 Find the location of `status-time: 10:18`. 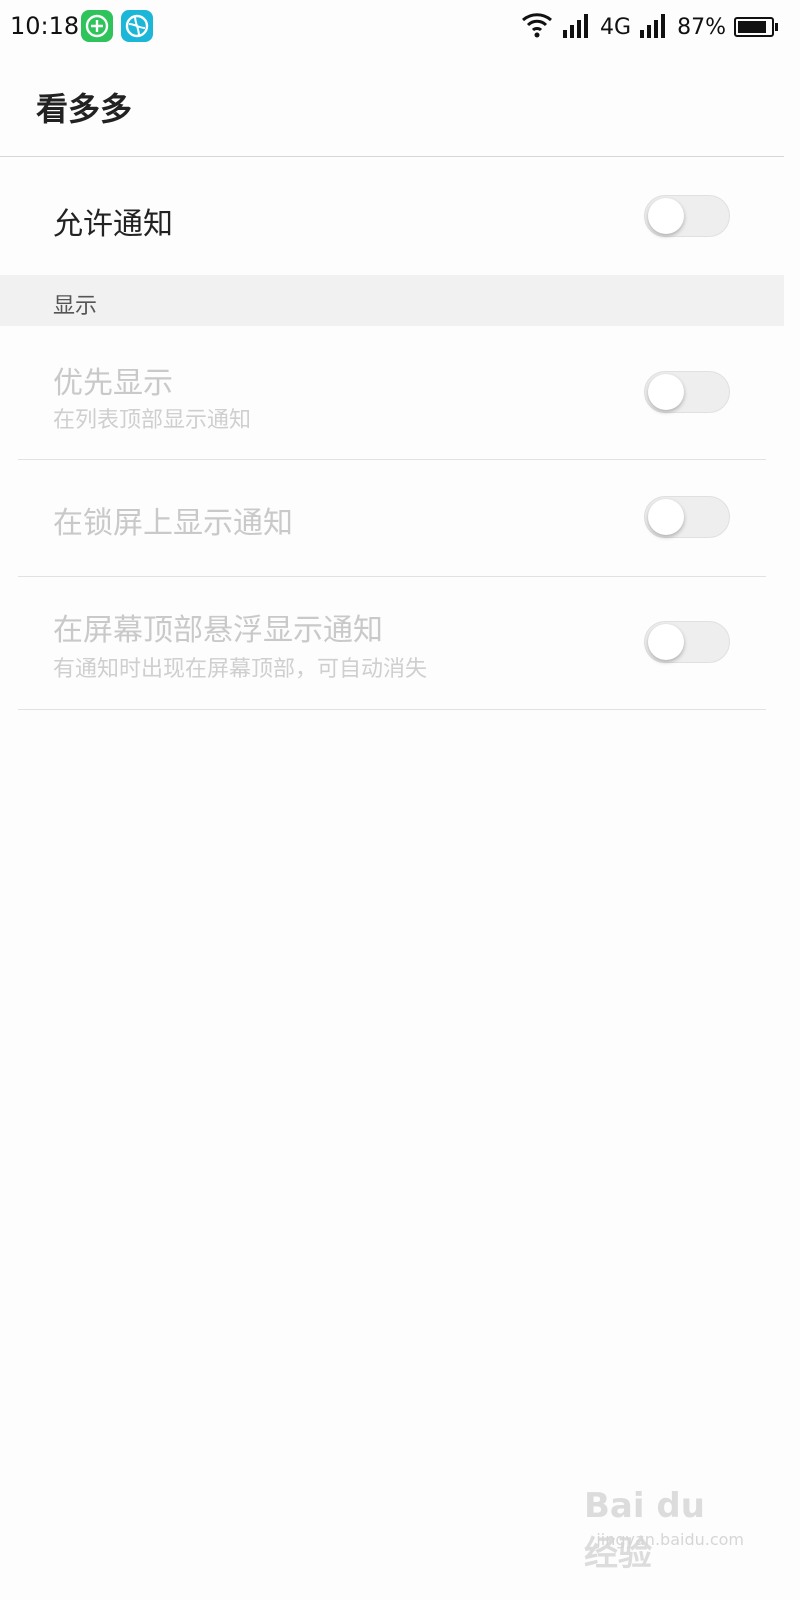

status-time: 10:18 is located at coordinates (45, 26).